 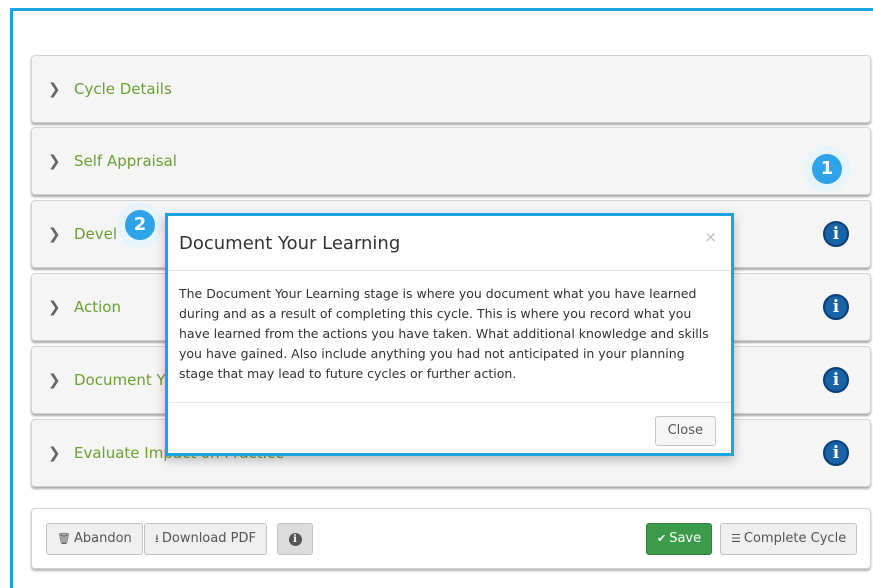 I want to click on info-button: i, so click(x=295, y=539).